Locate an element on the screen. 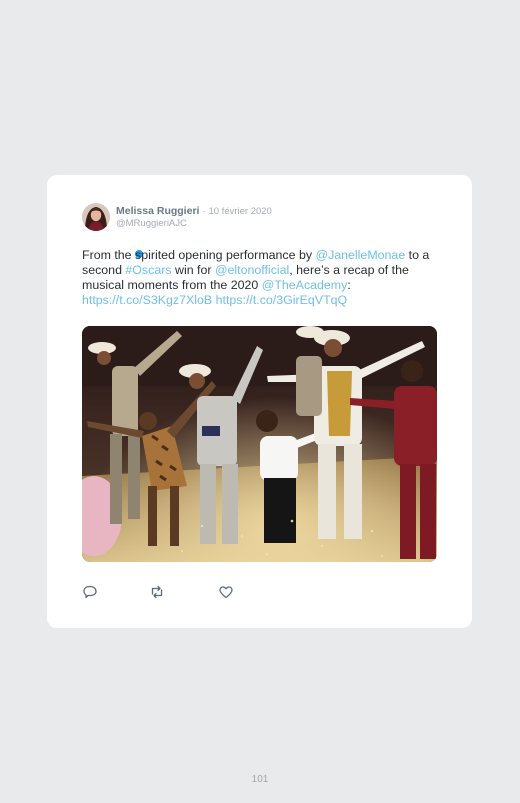 The height and width of the screenshot is (803, 520). author-name: Melissa Ruggieri is located at coordinates (157, 211).